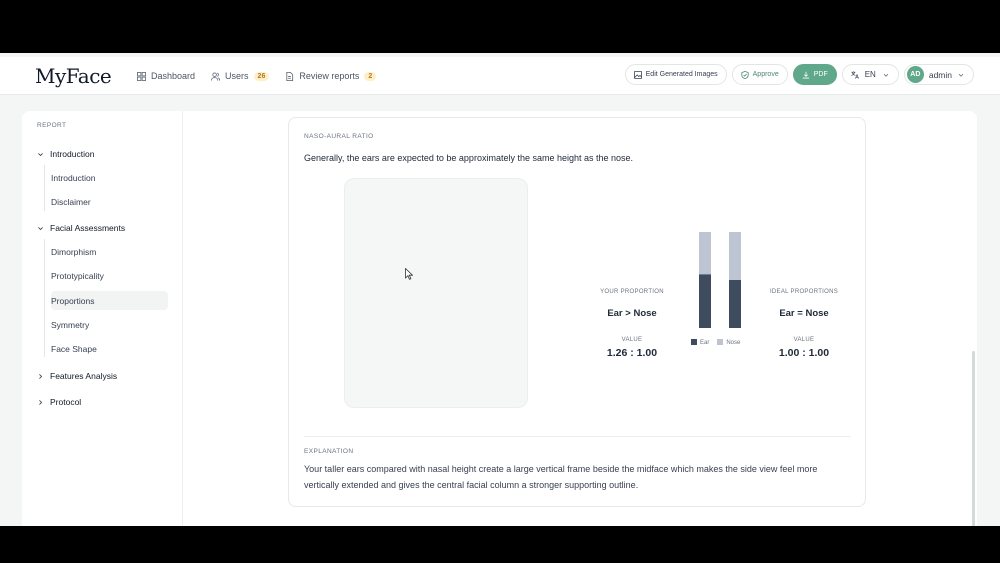 The height and width of the screenshot is (563, 1000). I want to click on legend-nose: Nose, so click(728, 342).